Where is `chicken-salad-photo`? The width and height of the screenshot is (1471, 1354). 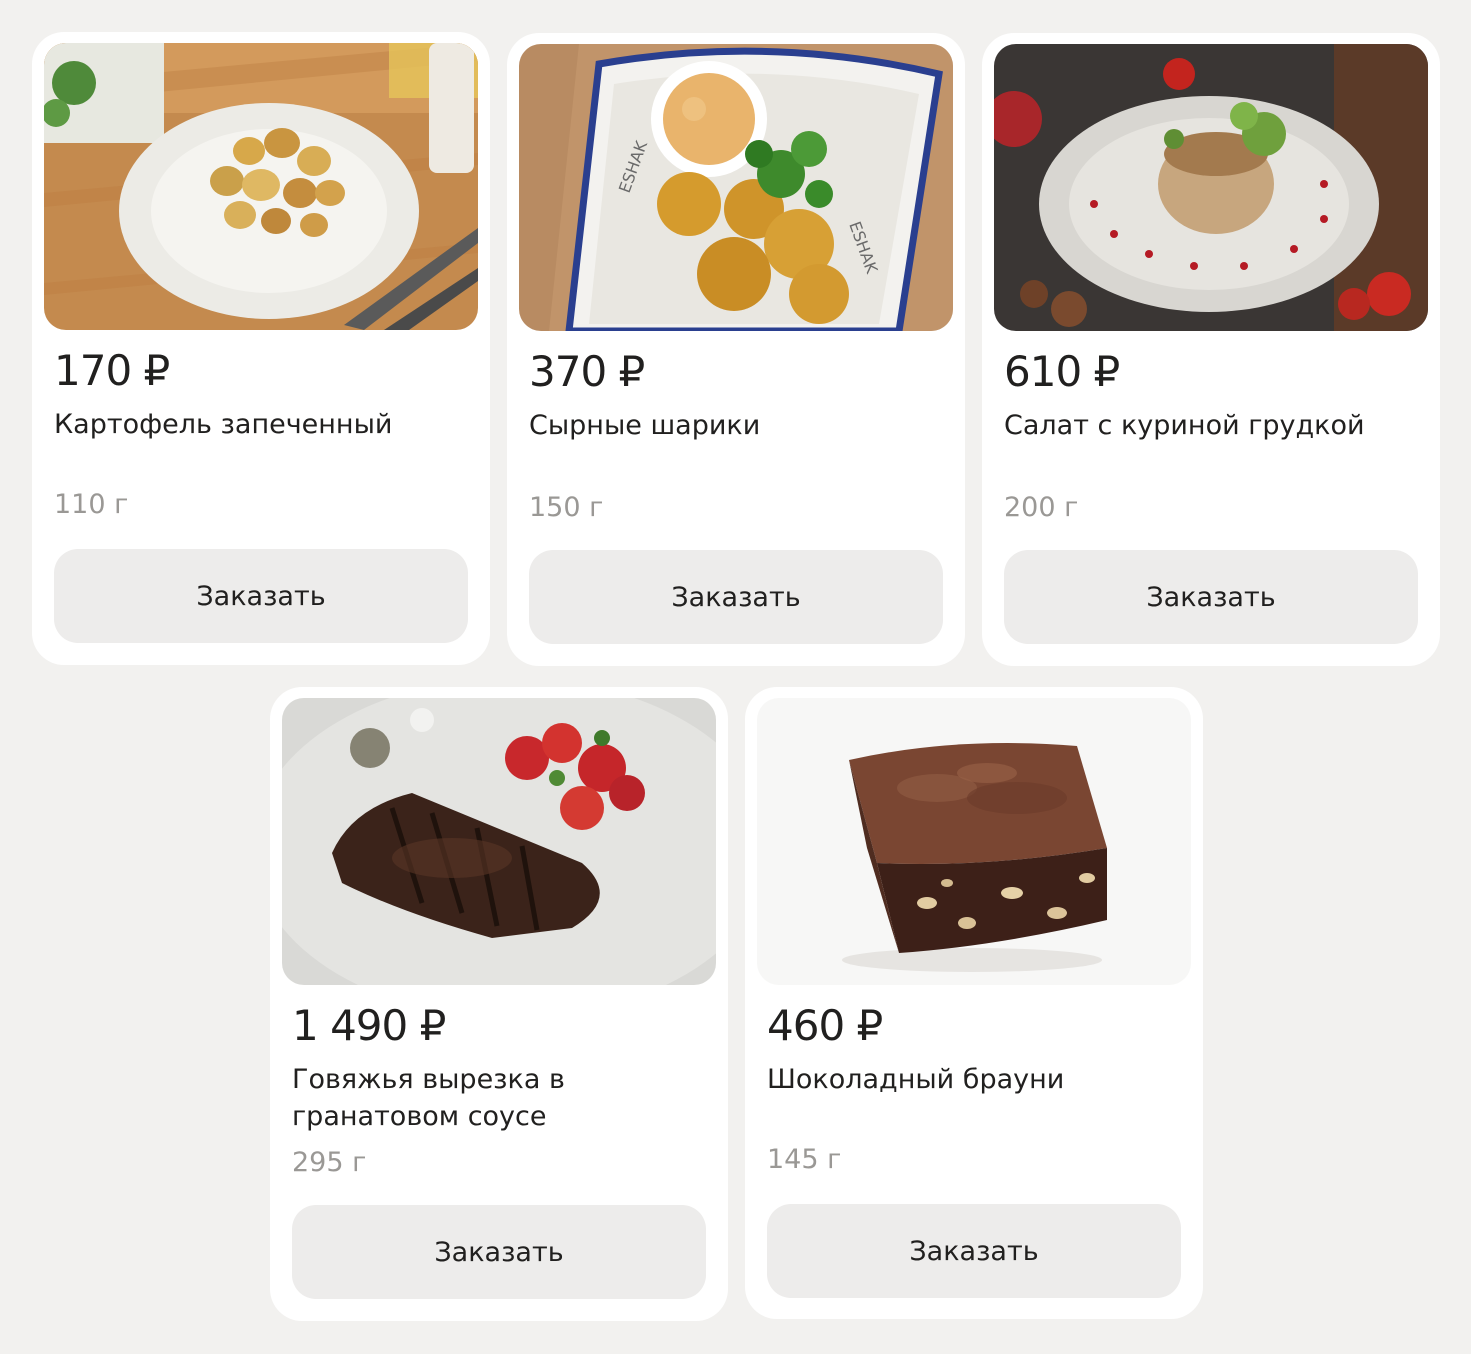 chicken-salad-photo is located at coordinates (1211, 187).